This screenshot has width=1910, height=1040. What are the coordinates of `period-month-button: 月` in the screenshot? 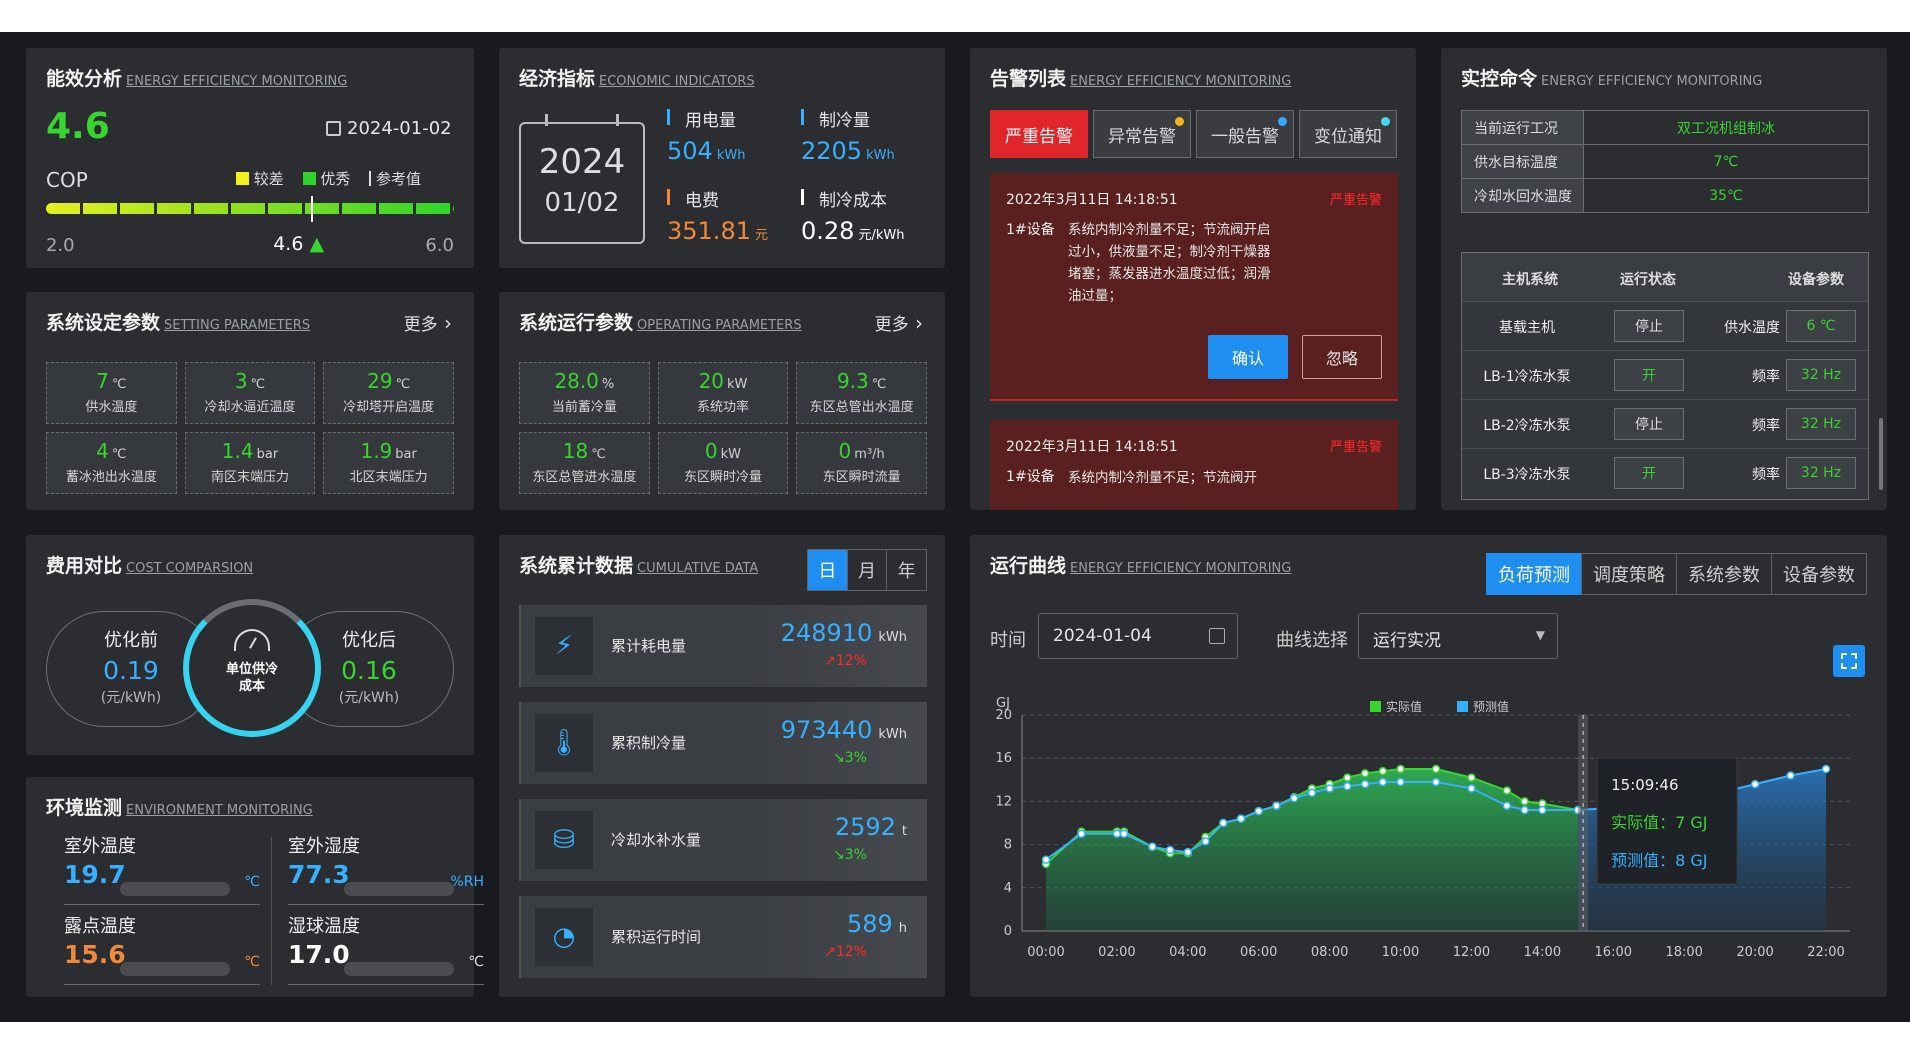 It's located at (866, 570).